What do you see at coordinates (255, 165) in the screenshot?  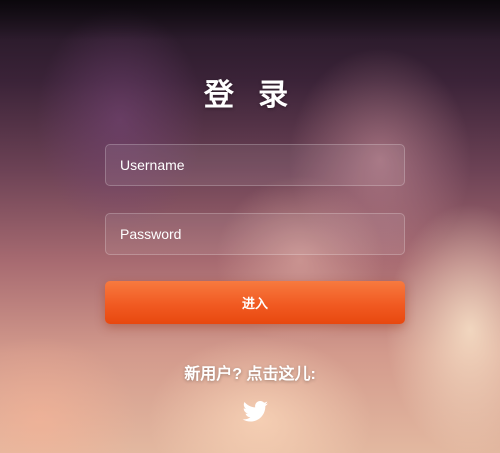 I see `username-input` at bounding box center [255, 165].